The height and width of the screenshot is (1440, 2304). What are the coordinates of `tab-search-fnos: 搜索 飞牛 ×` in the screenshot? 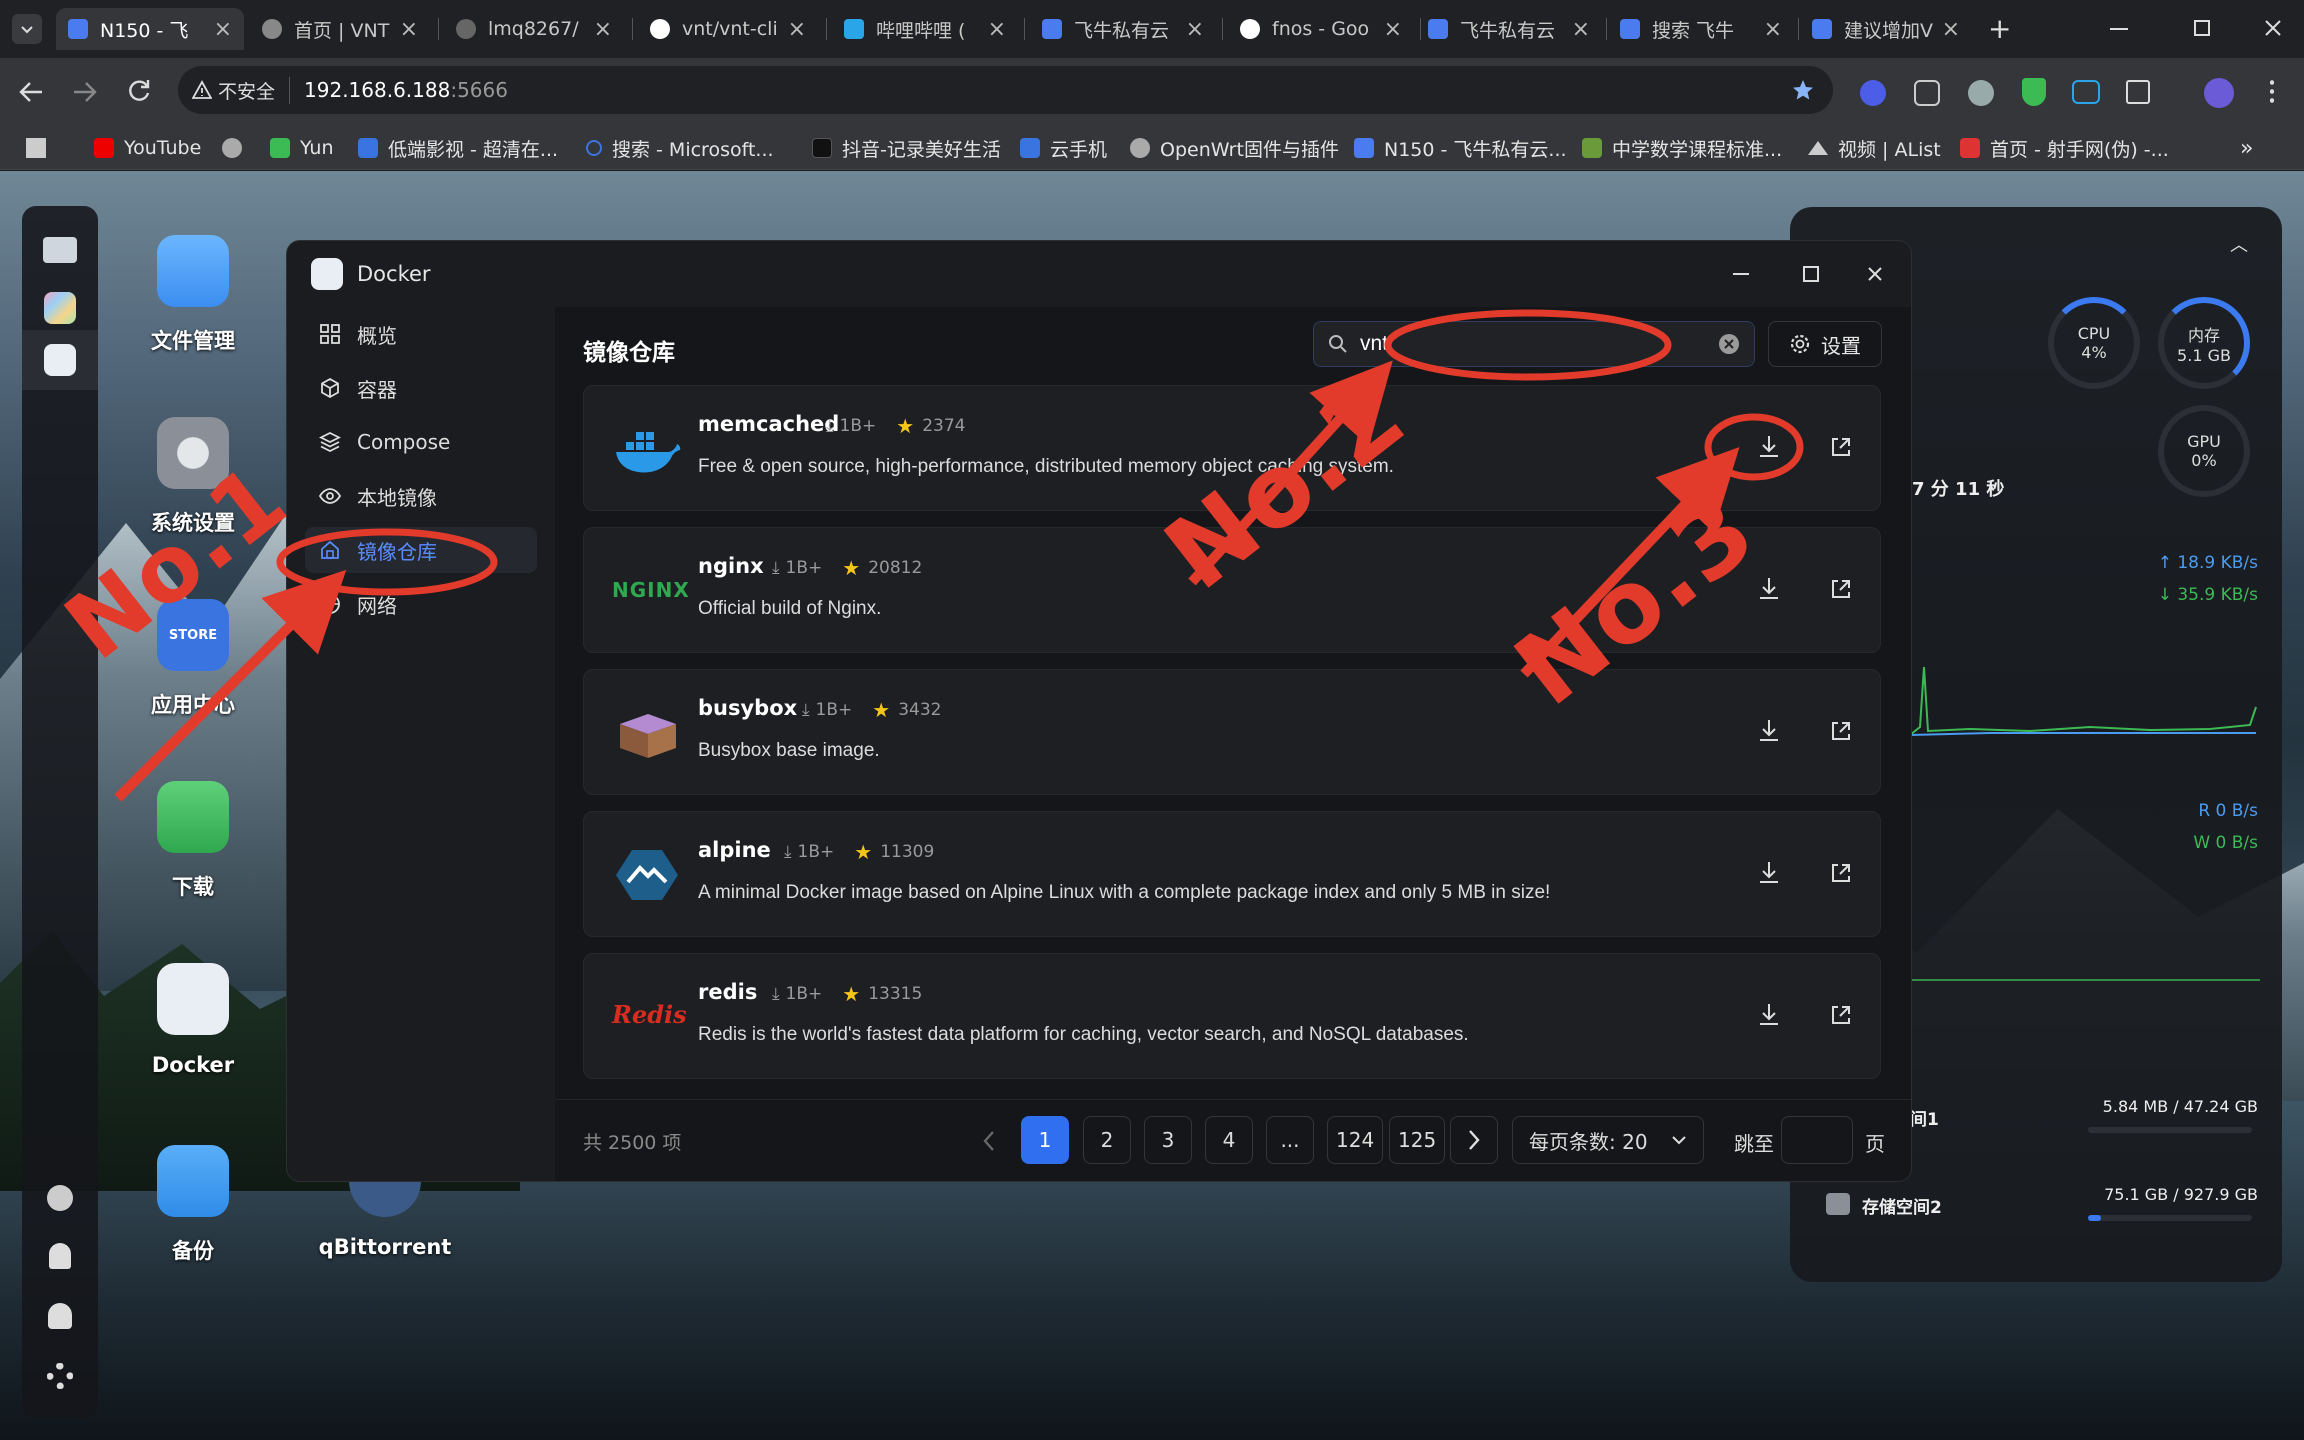 It's located at (1701, 29).